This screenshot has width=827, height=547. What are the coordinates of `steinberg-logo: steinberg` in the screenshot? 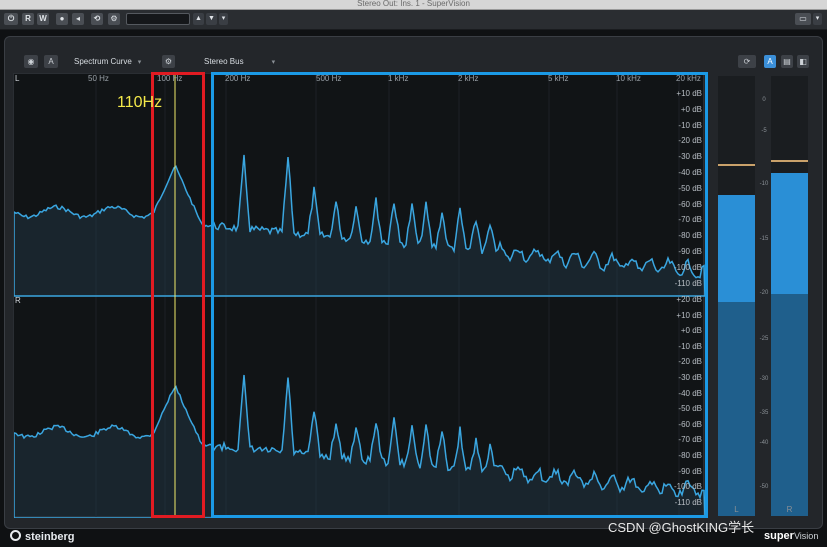 It's located at (42, 536).